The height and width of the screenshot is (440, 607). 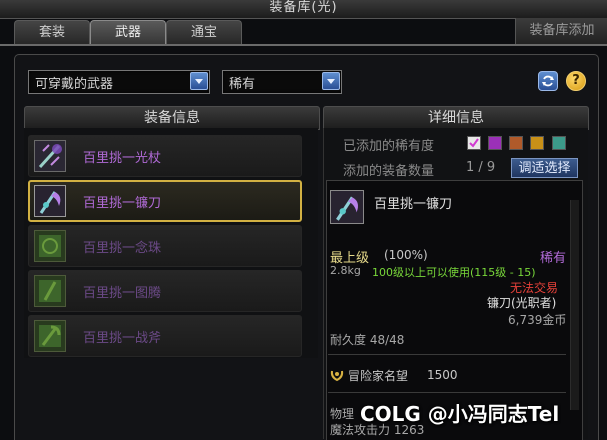 What do you see at coordinates (122, 338) in the screenshot?
I see `item-name: 百里挑一战斧` at bounding box center [122, 338].